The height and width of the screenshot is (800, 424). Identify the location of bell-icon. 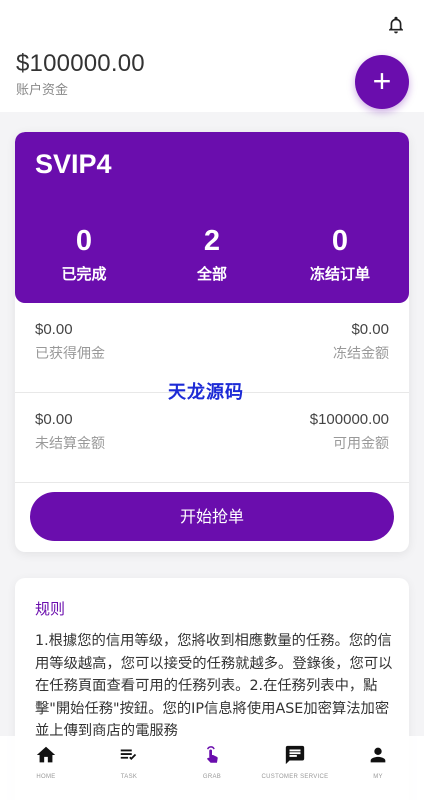
(396, 25).